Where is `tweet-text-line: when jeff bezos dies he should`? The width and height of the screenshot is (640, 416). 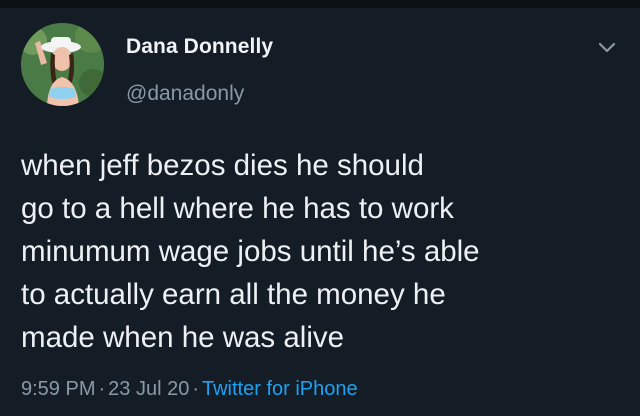 tweet-text-line: when jeff bezos dies he should is located at coordinates (222, 165).